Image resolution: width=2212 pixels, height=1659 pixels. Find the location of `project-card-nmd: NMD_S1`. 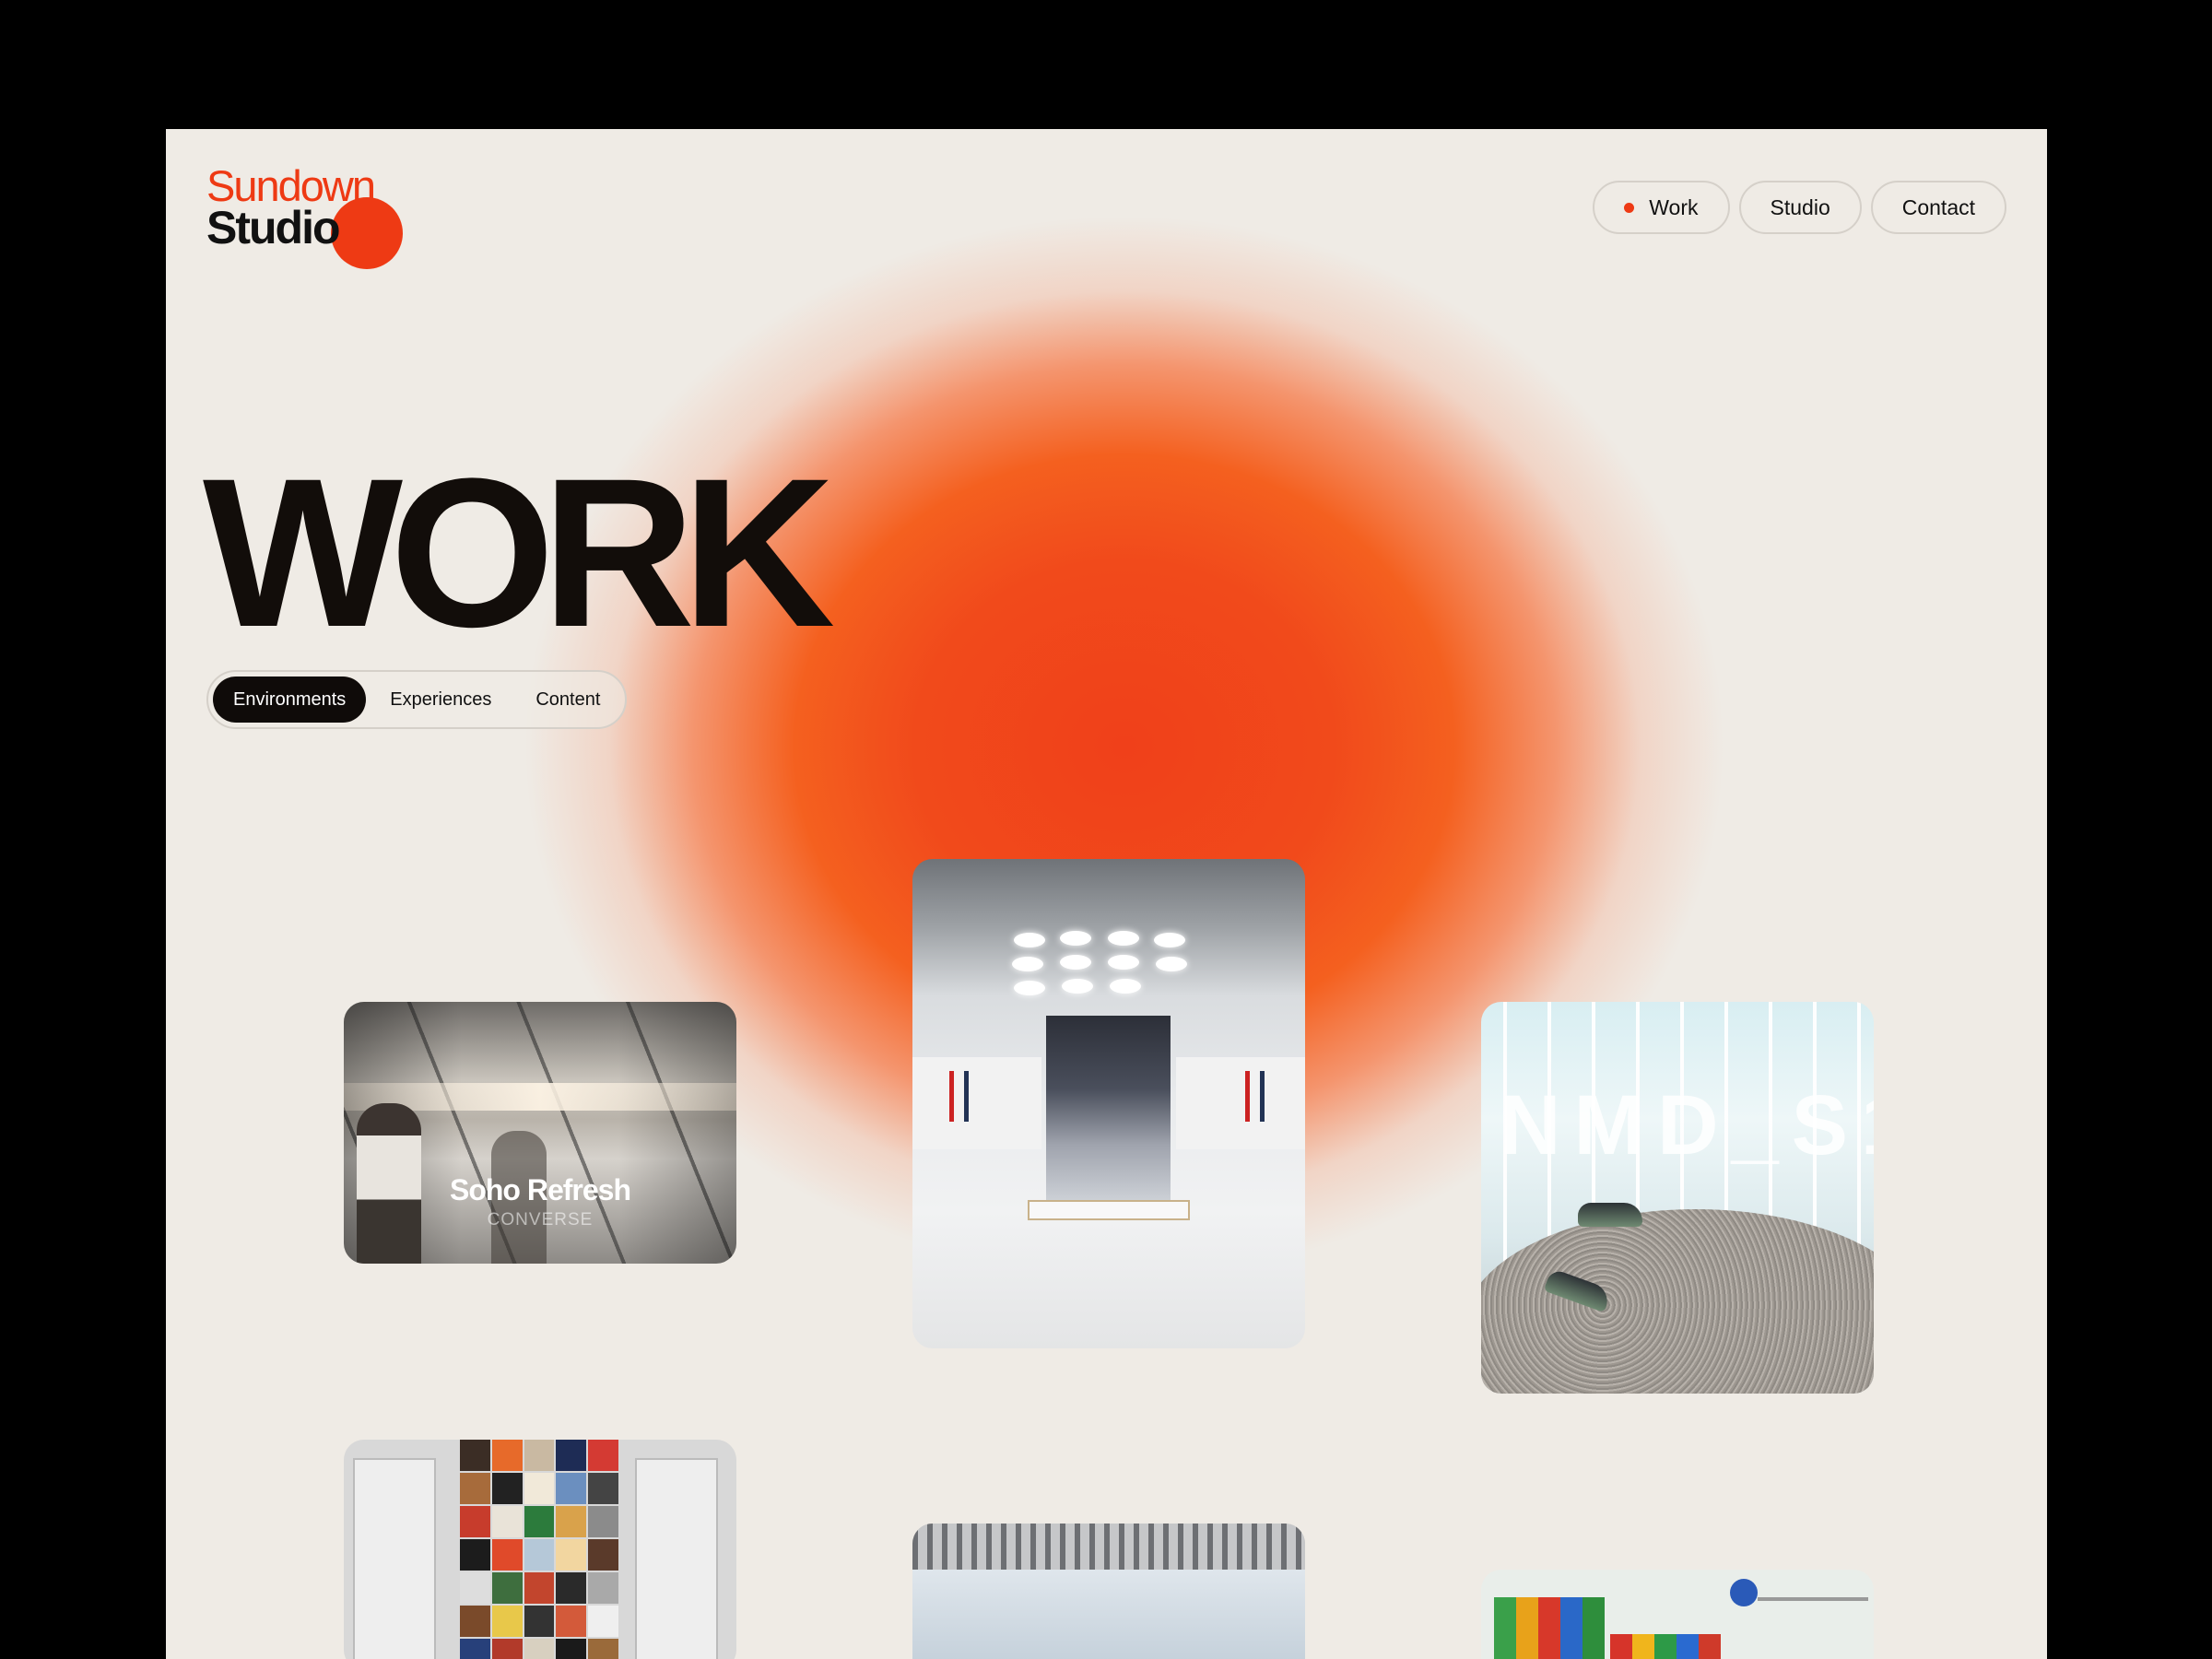

project-card-nmd: NMD_S1 is located at coordinates (1677, 1198).